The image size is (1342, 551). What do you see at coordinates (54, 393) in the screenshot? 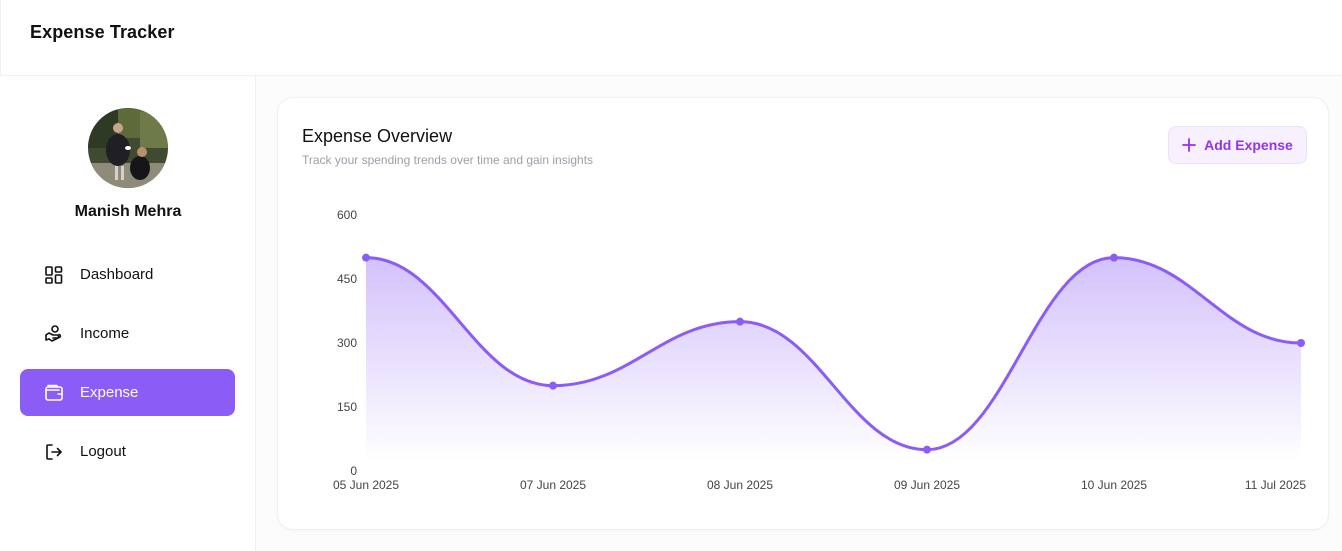
I see `wallet-icon` at bounding box center [54, 393].